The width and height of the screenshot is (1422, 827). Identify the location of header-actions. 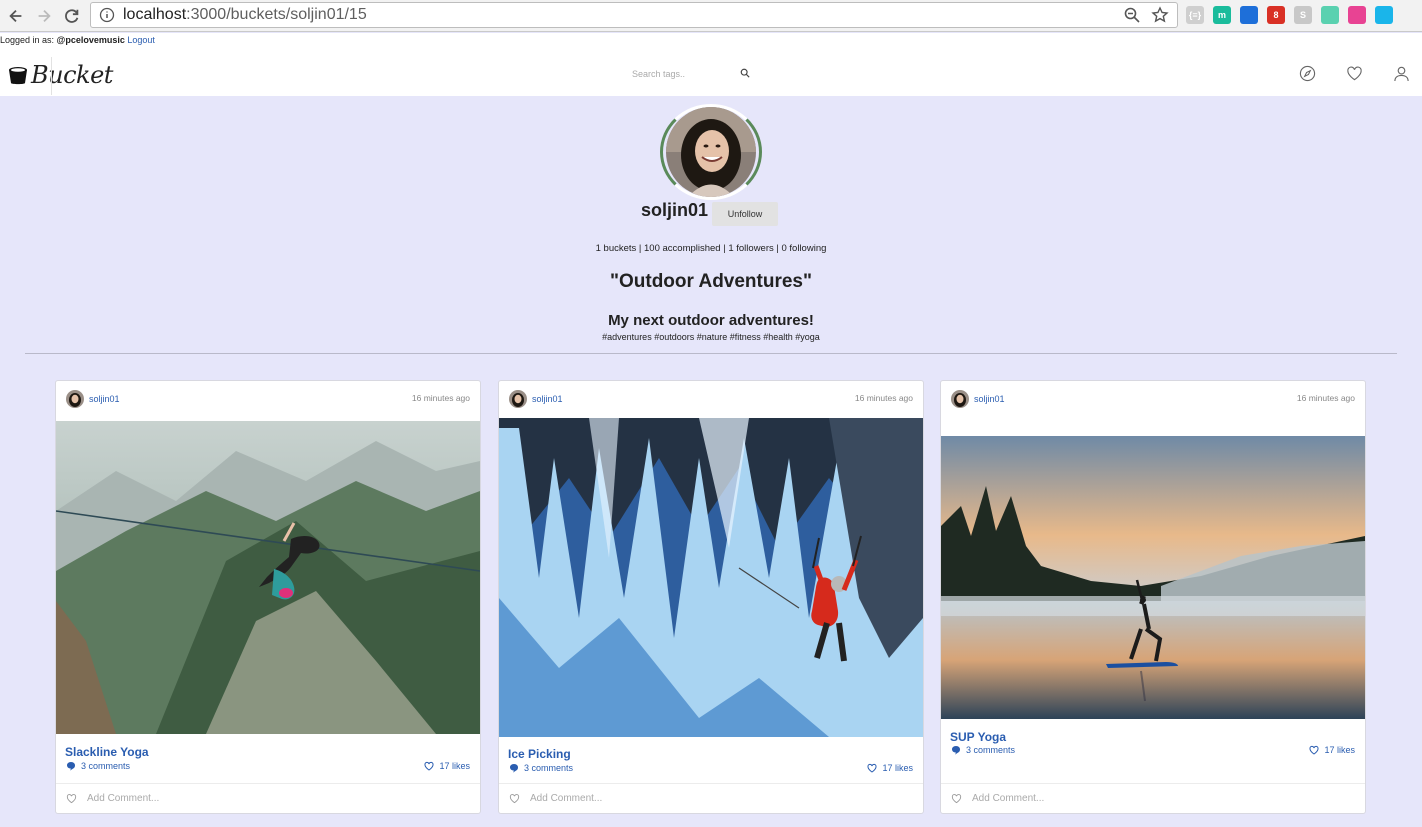
(1354, 73).